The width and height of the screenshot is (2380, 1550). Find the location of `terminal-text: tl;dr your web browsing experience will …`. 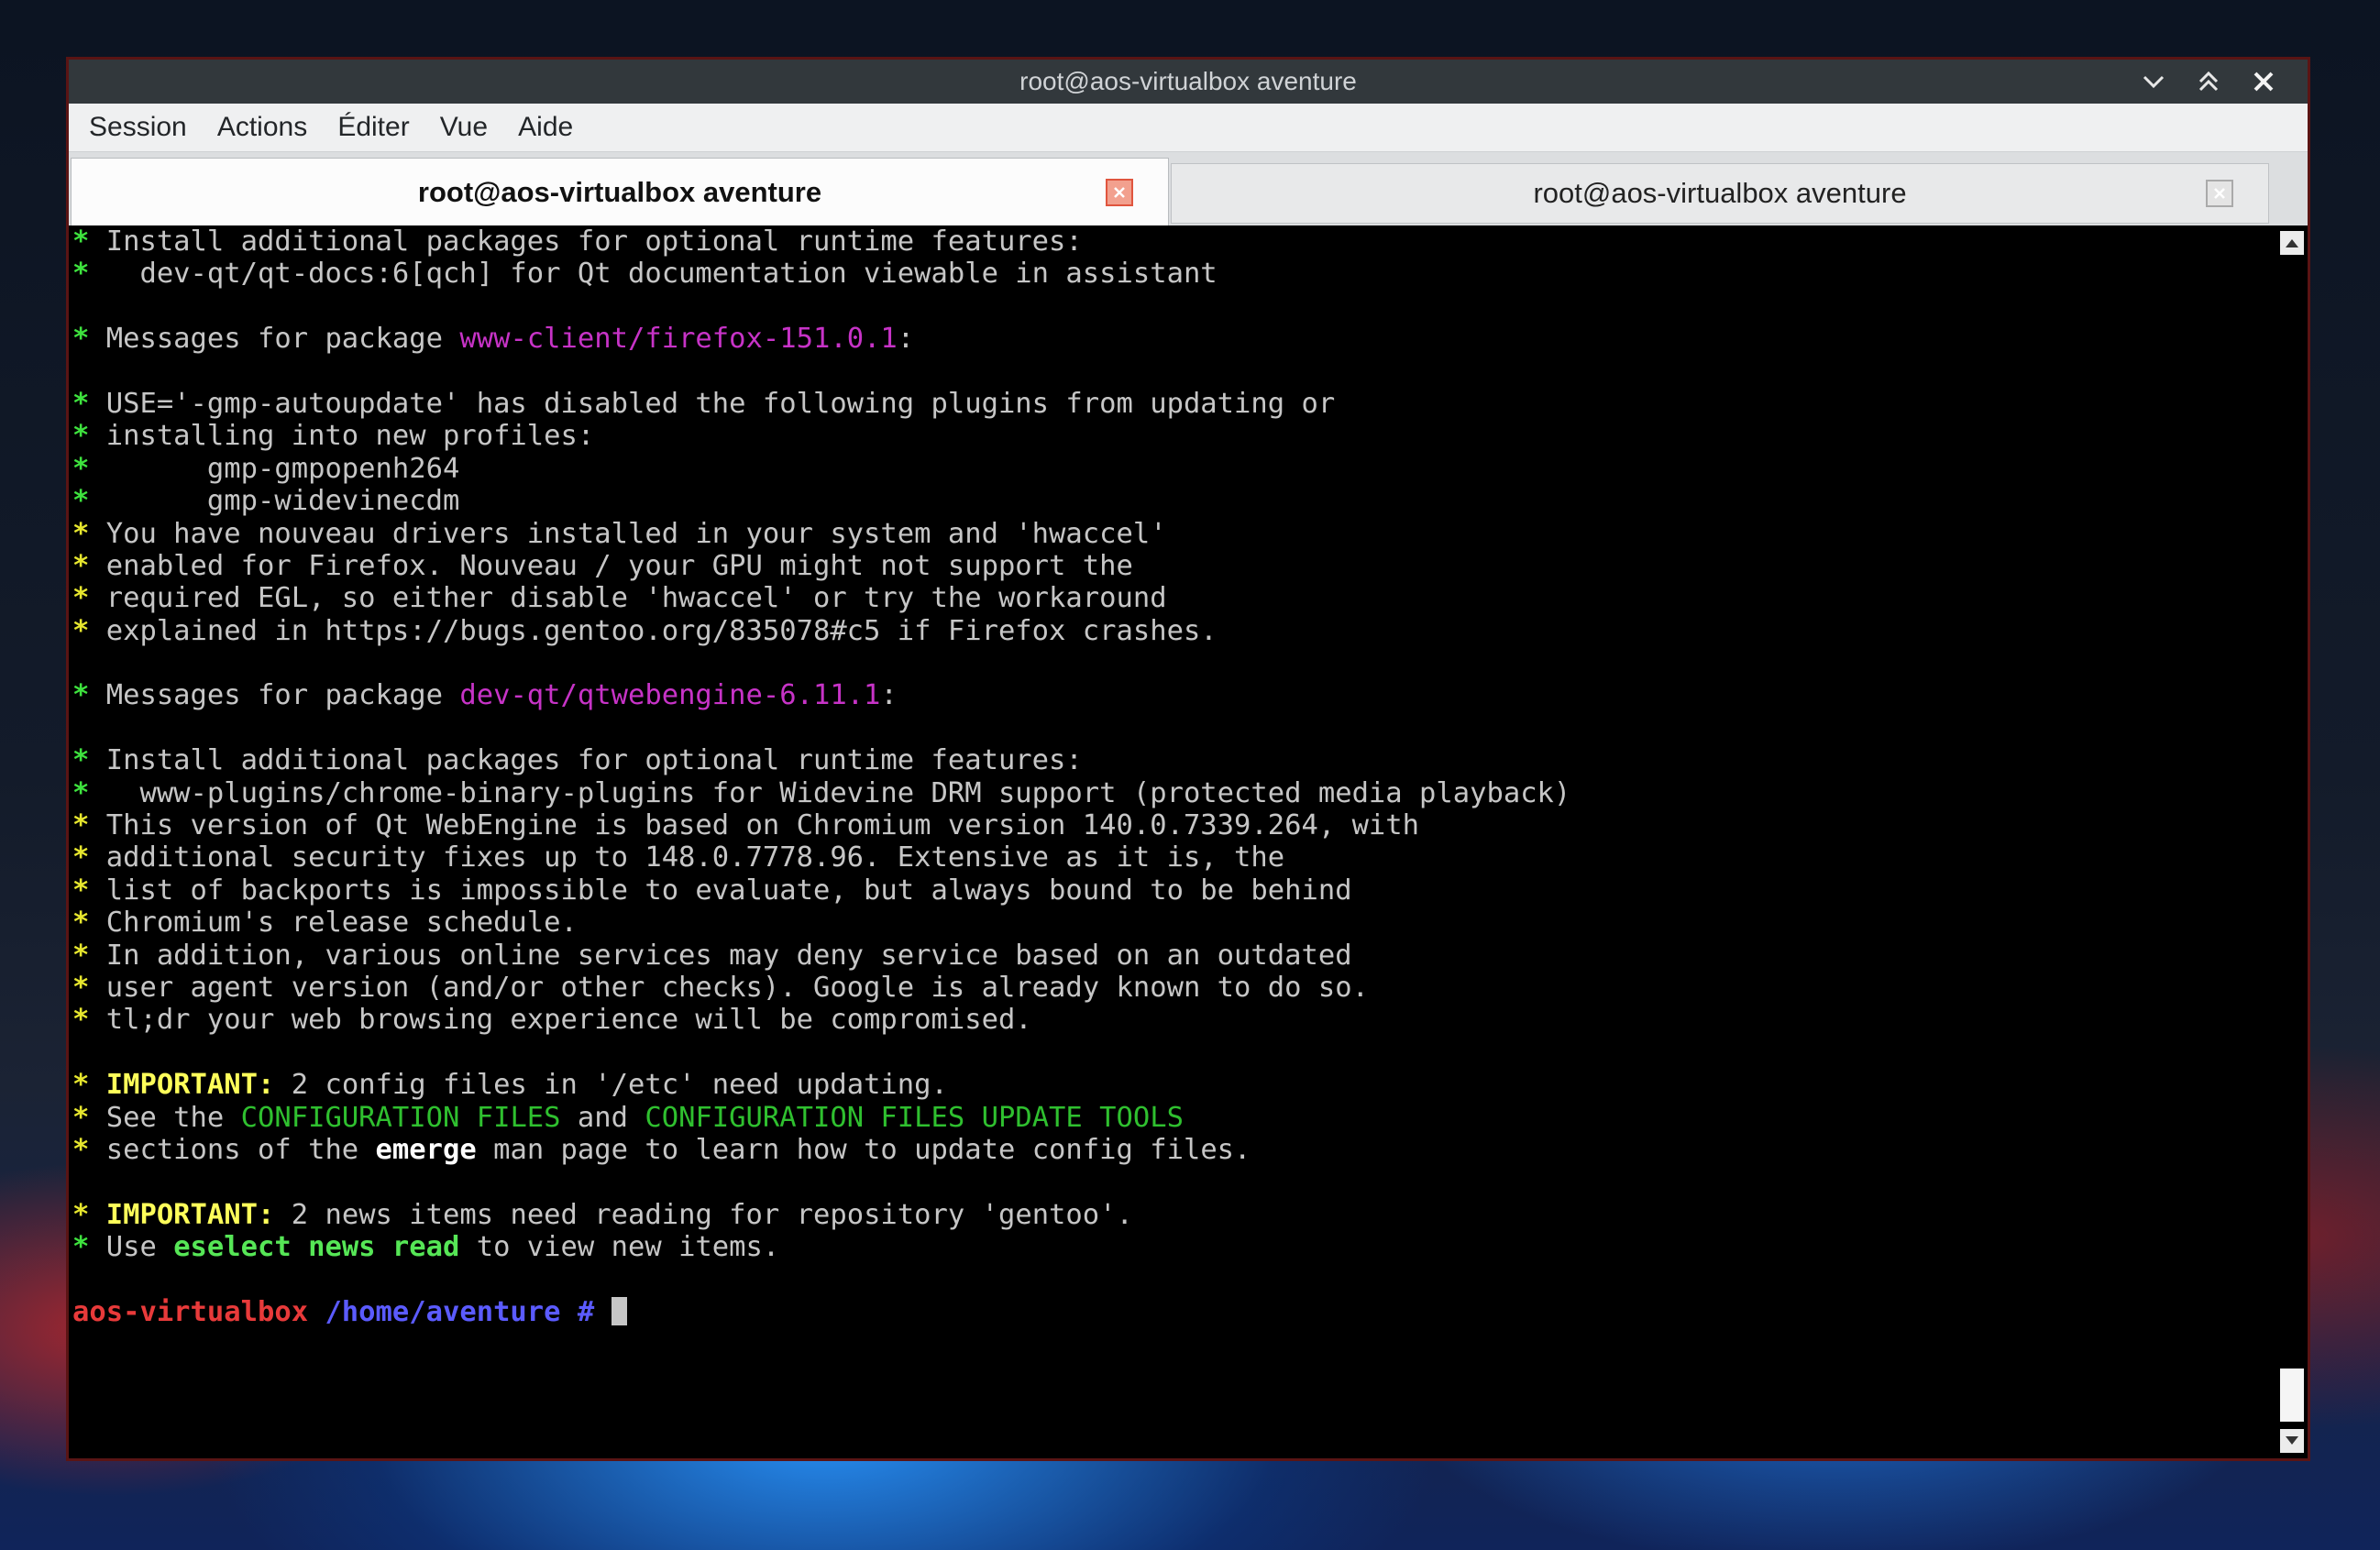

terminal-text: tl;dr your web browsing experience will … is located at coordinates (568, 1021).